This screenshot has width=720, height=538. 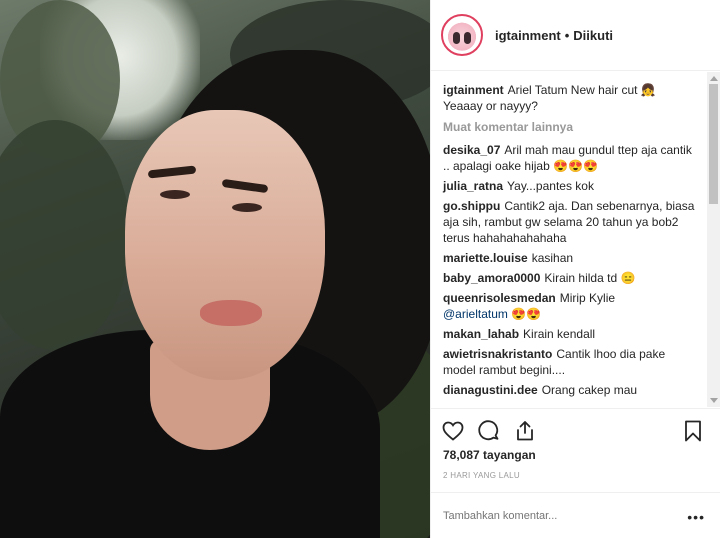 I want to click on avatar, so click(x=462, y=35).